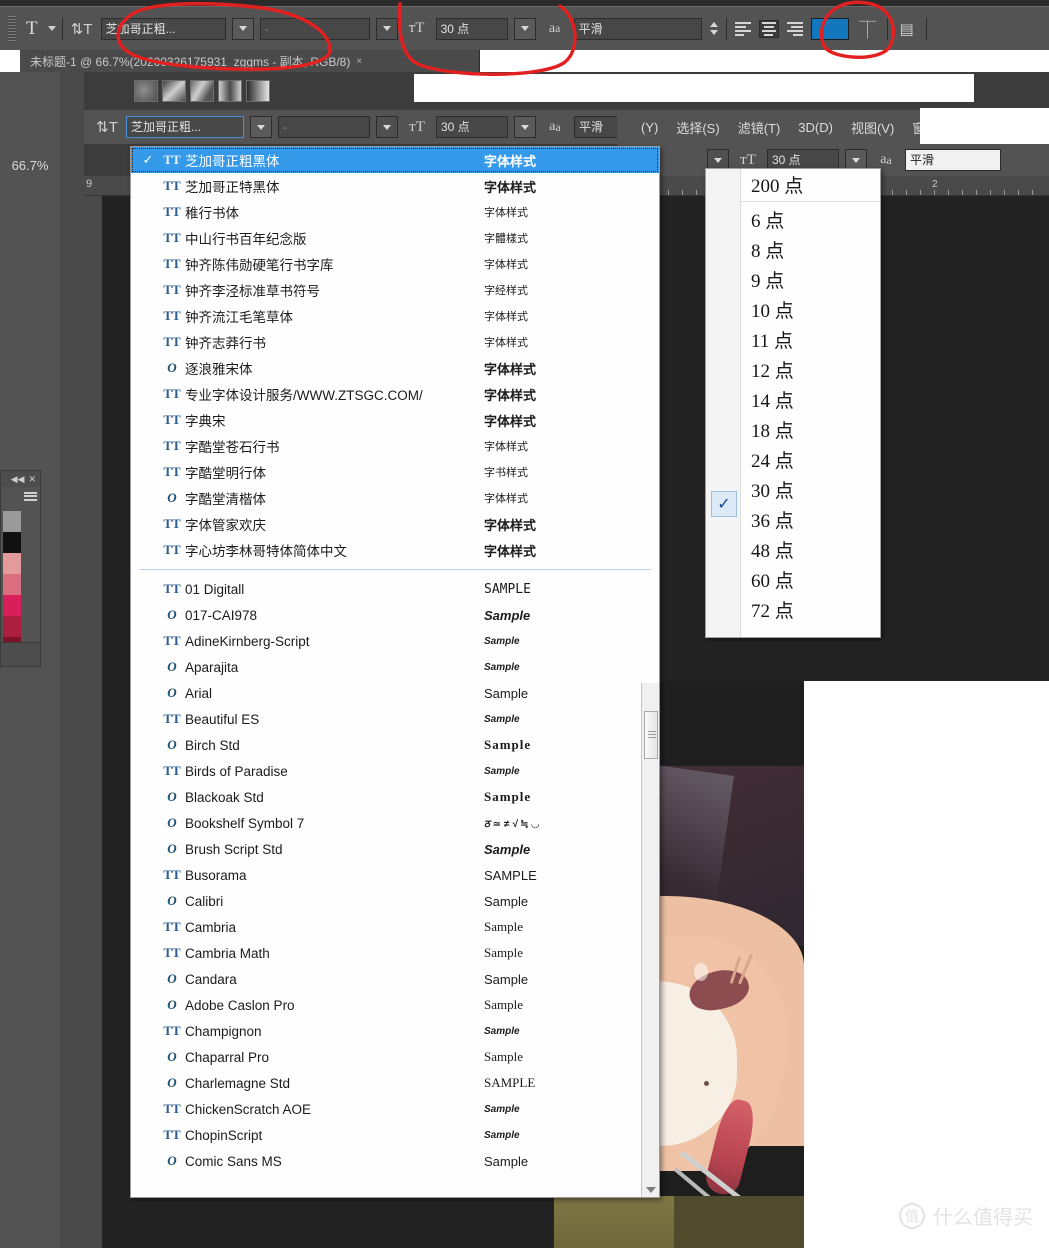 The image size is (1049, 1248). Describe the element at coordinates (810, 549) in the screenshot. I see `size-option: 48 点` at that location.